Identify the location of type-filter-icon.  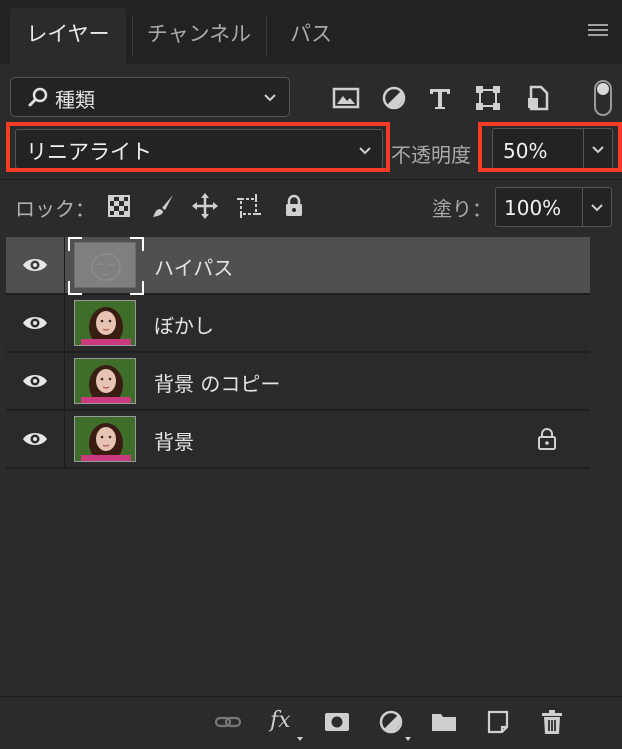
(440, 98).